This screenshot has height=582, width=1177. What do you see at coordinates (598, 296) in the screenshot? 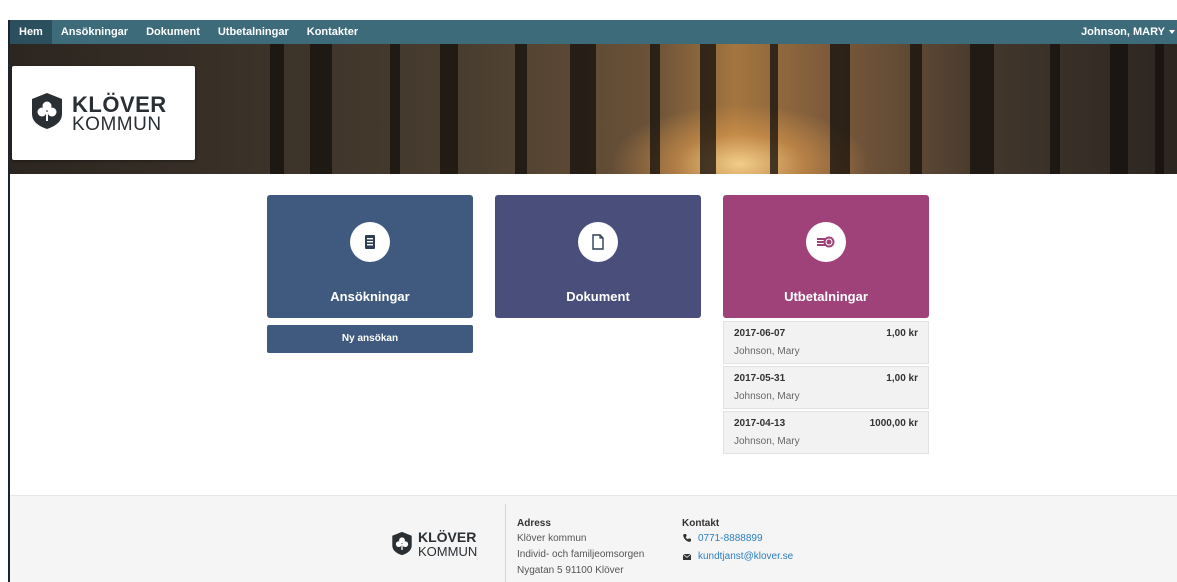
I see `tile-label: Dokument` at bounding box center [598, 296].